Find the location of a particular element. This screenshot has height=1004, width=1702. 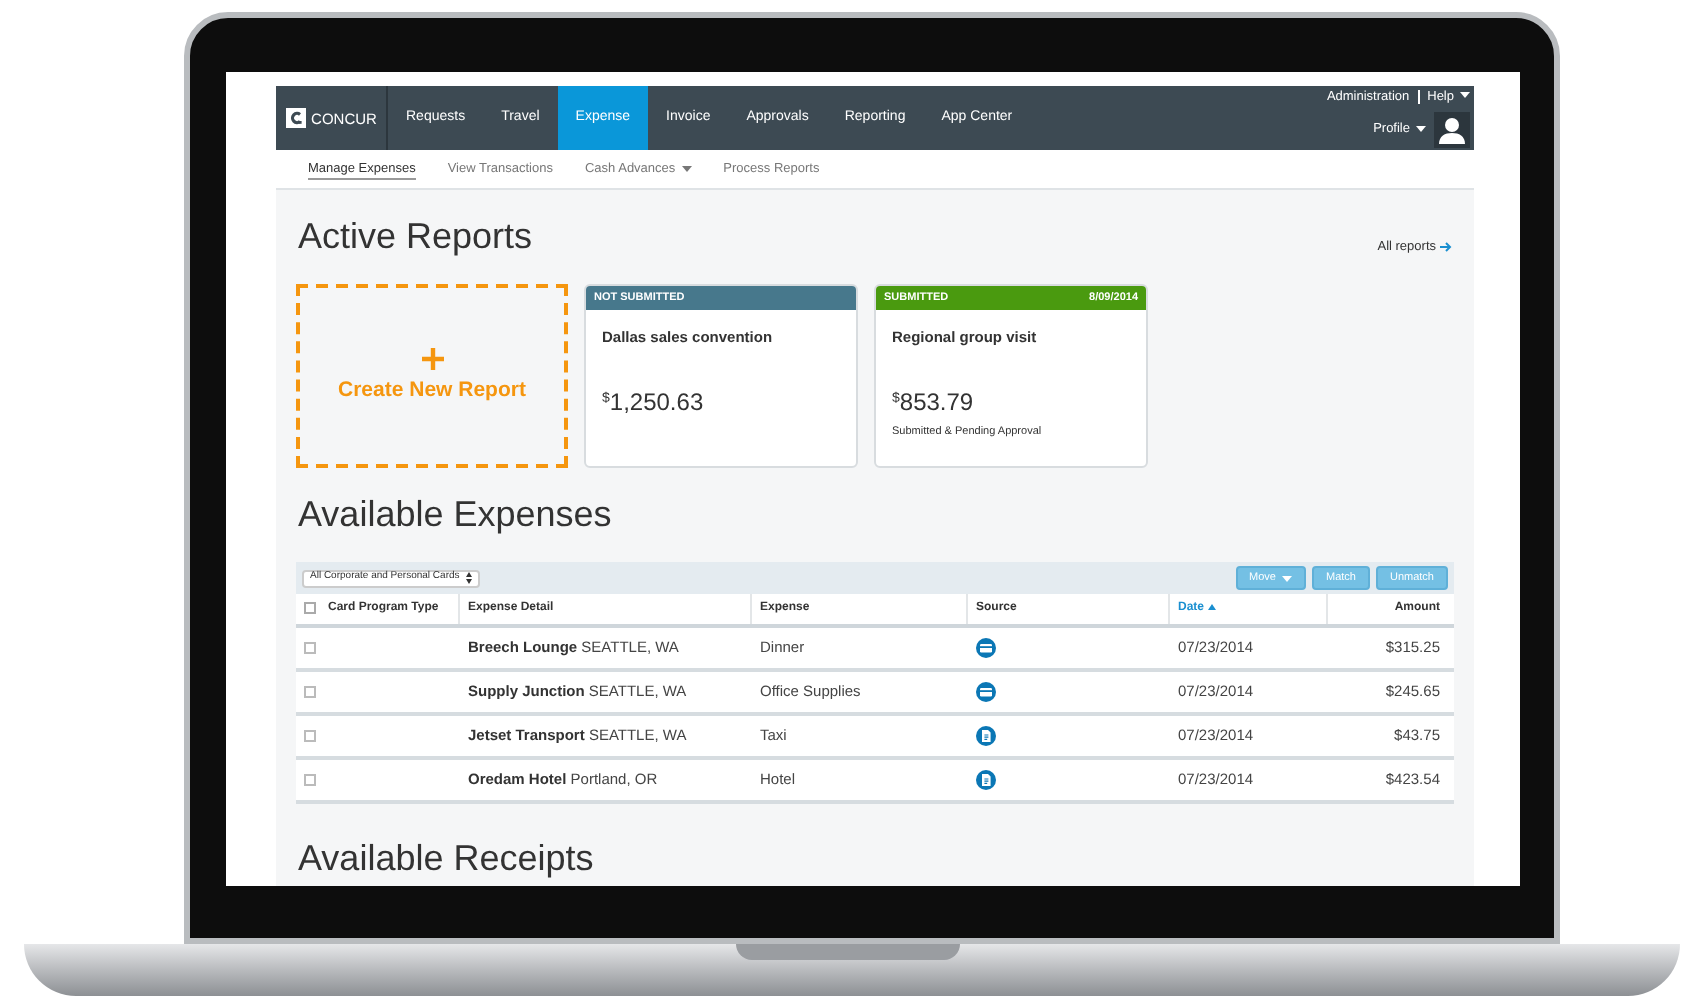

section-title: Available Receipts is located at coordinates (446, 859).